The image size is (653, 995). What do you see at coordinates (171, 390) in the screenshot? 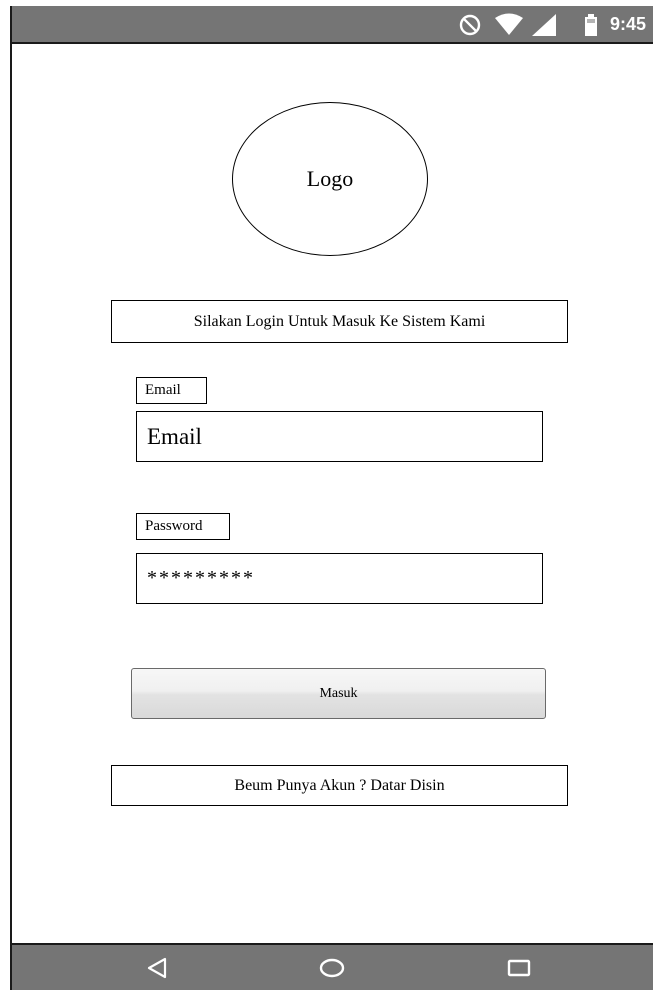
I see `email-label: Email` at bounding box center [171, 390].